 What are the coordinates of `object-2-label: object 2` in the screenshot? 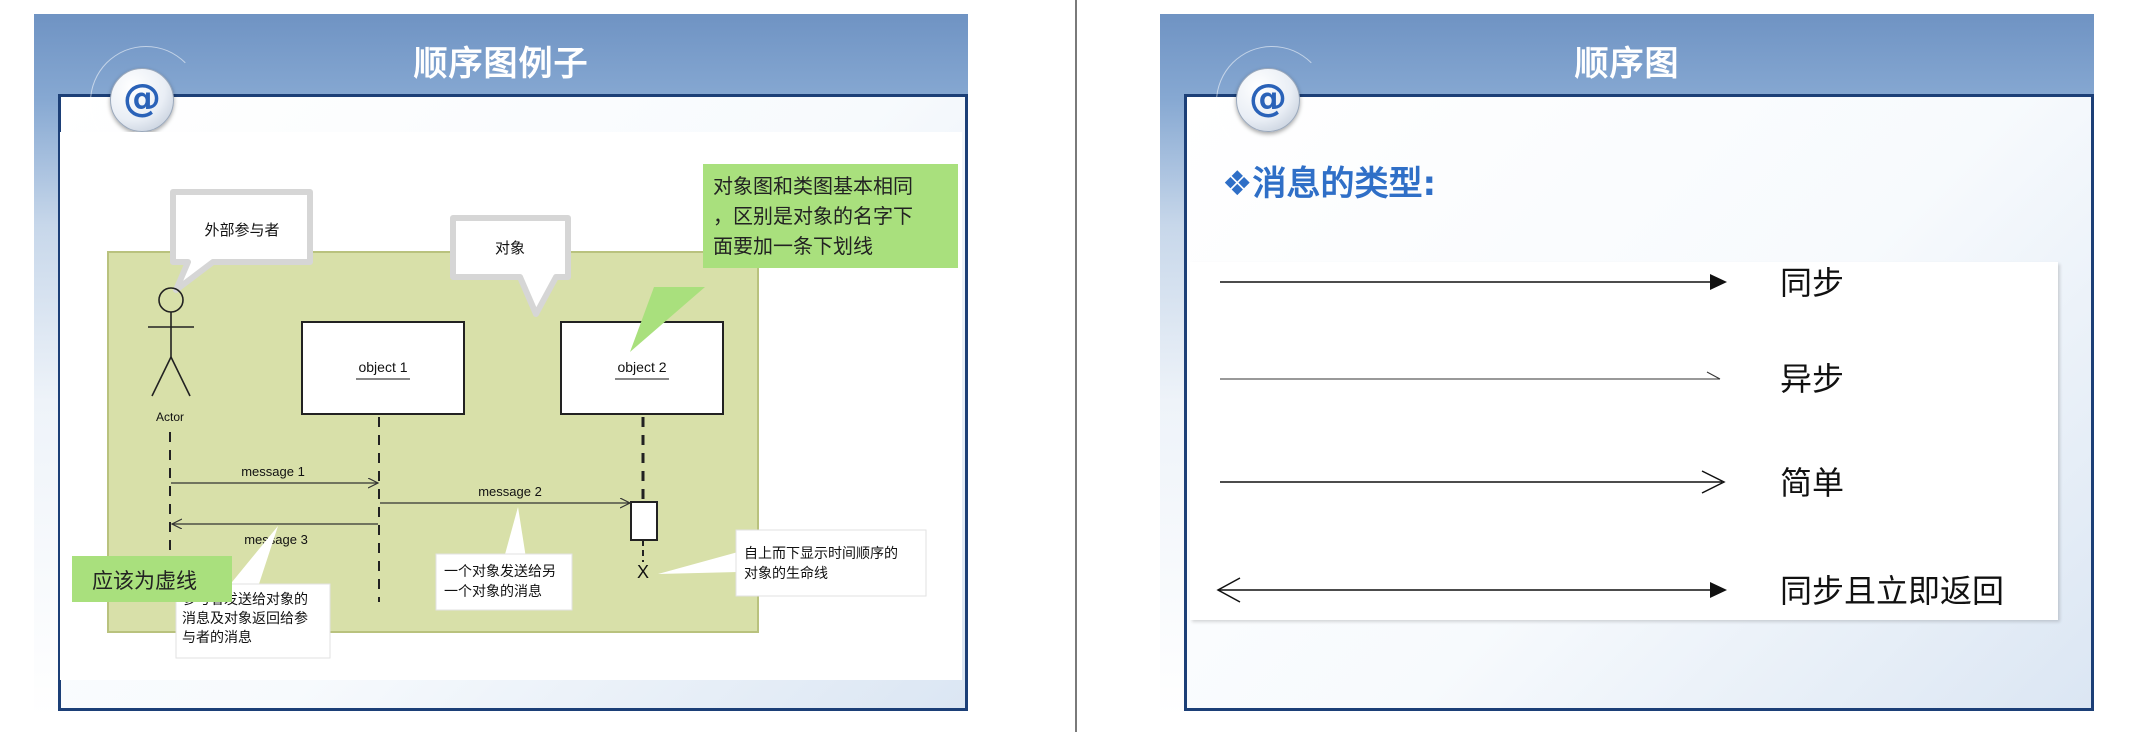 It's located at (641, 367).